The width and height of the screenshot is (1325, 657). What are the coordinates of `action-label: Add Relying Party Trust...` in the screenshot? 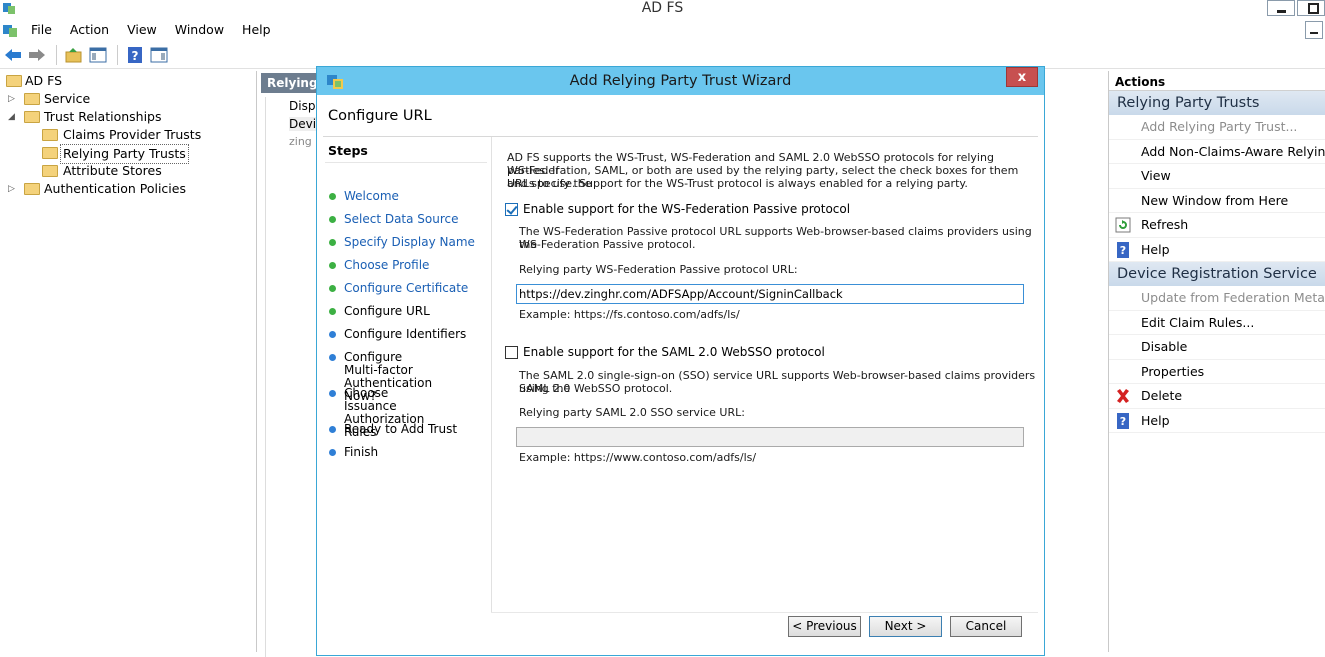 It's located at (1219, 126).